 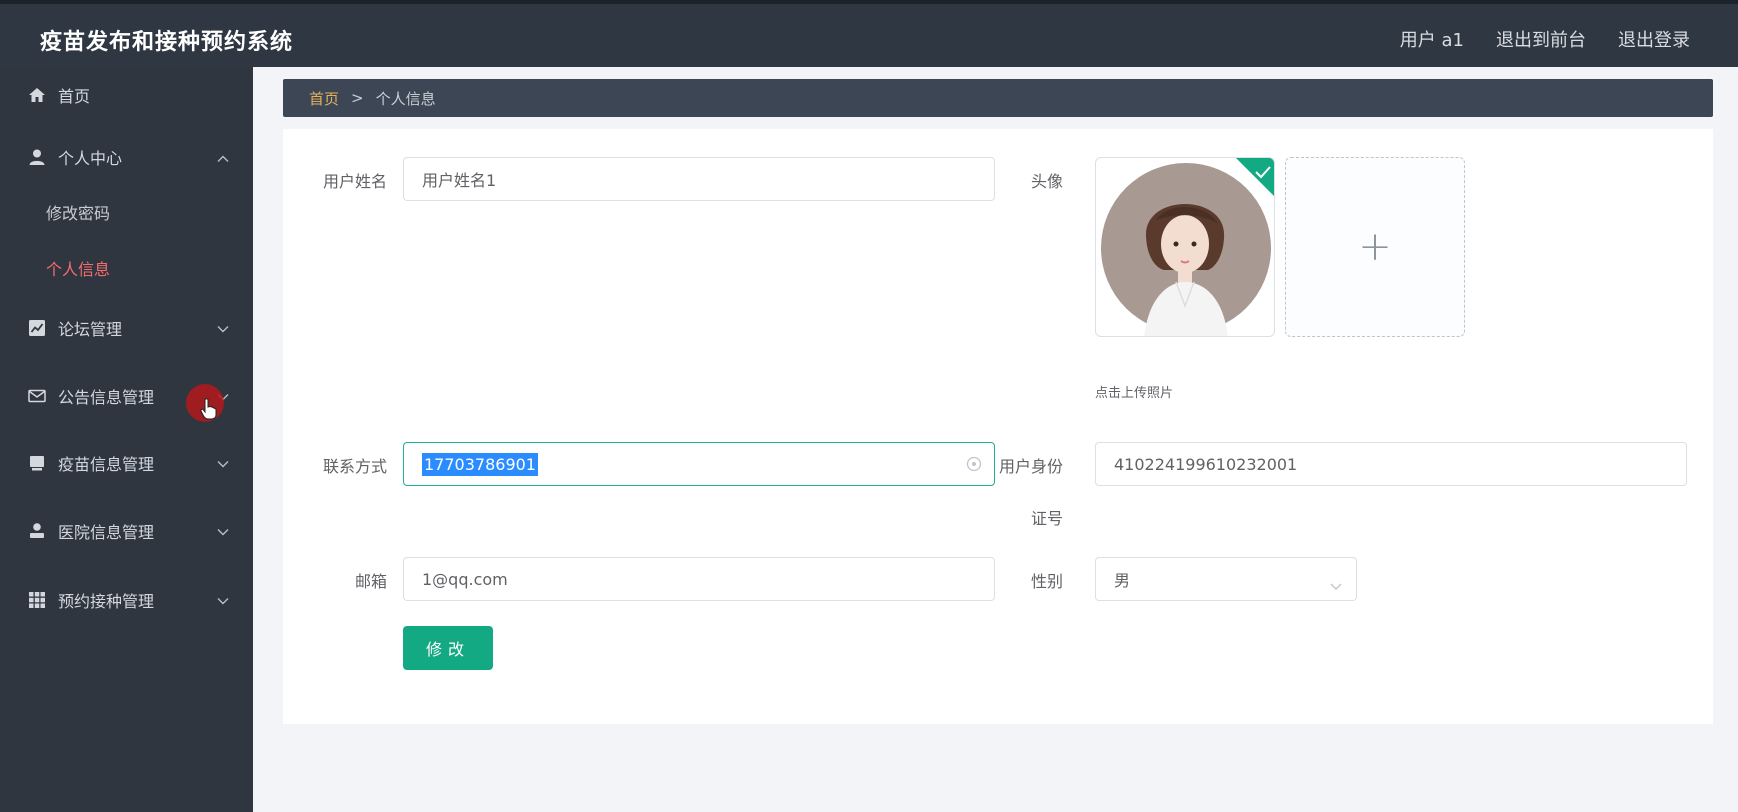 What do you see at coordinates (78, 268) in the screenshot?
I see `sidebar-subitem-personal-info: 个人信息` at bounding box center [78, 268].